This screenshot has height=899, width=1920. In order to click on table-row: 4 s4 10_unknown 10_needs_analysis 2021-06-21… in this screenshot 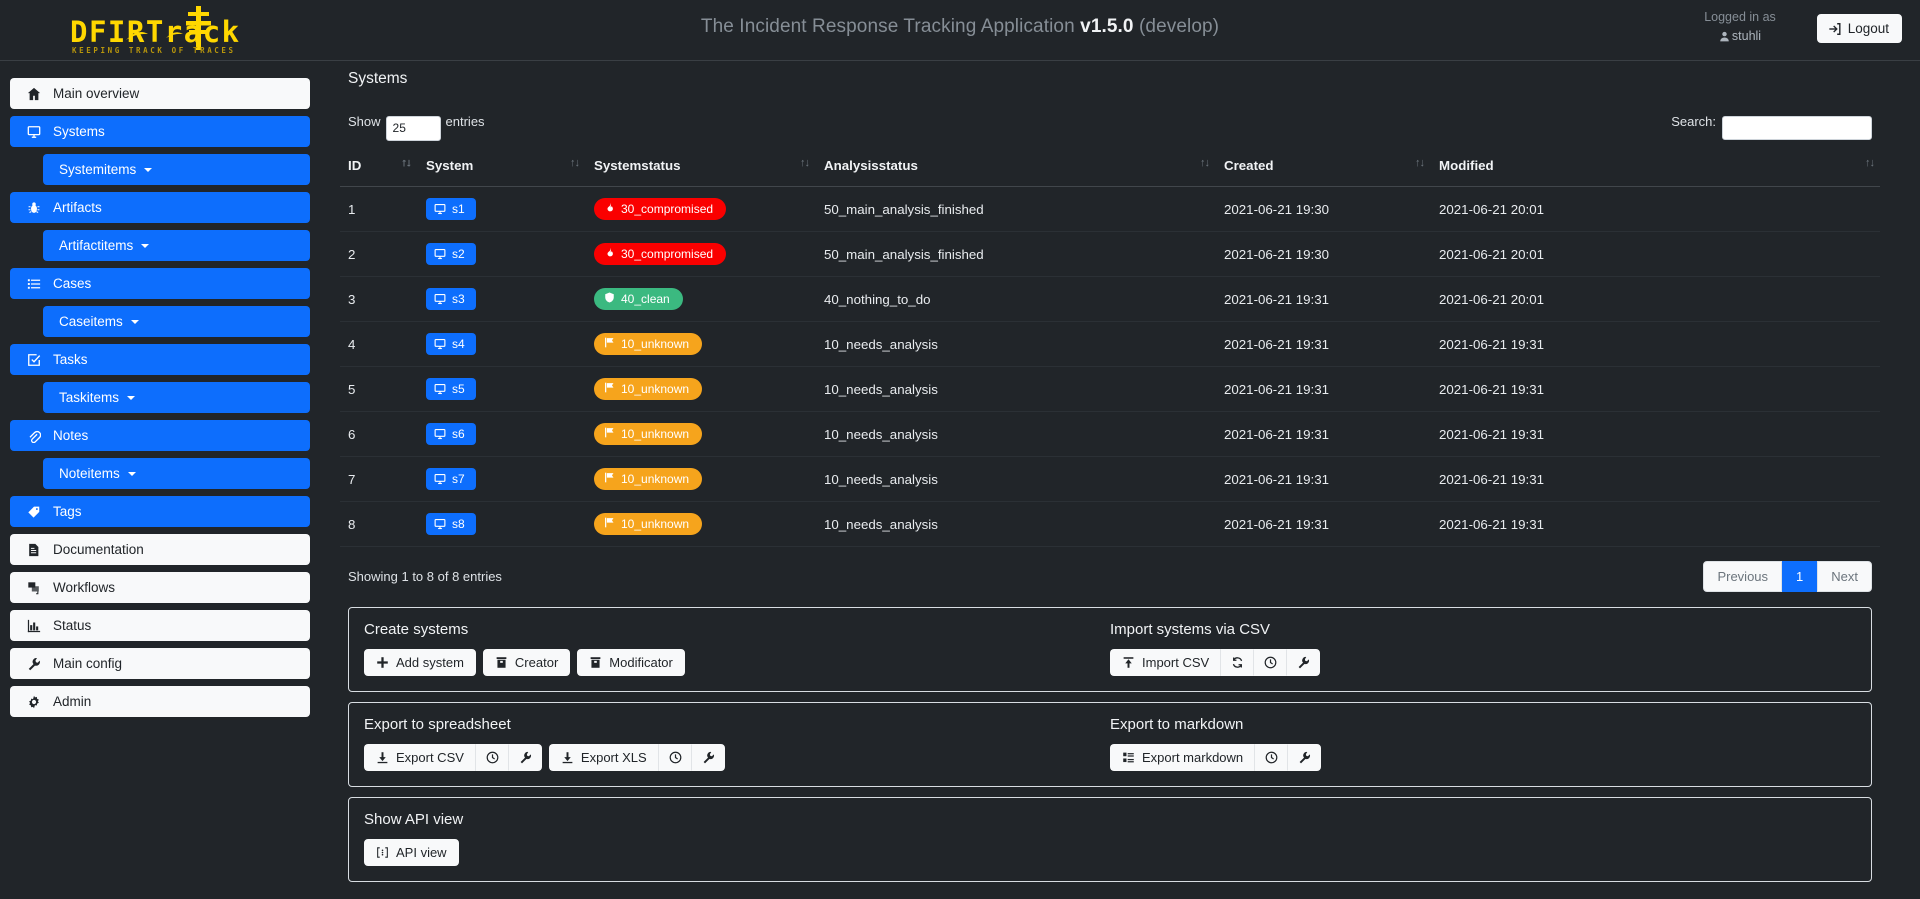, I will do `click(1110, 344)`.